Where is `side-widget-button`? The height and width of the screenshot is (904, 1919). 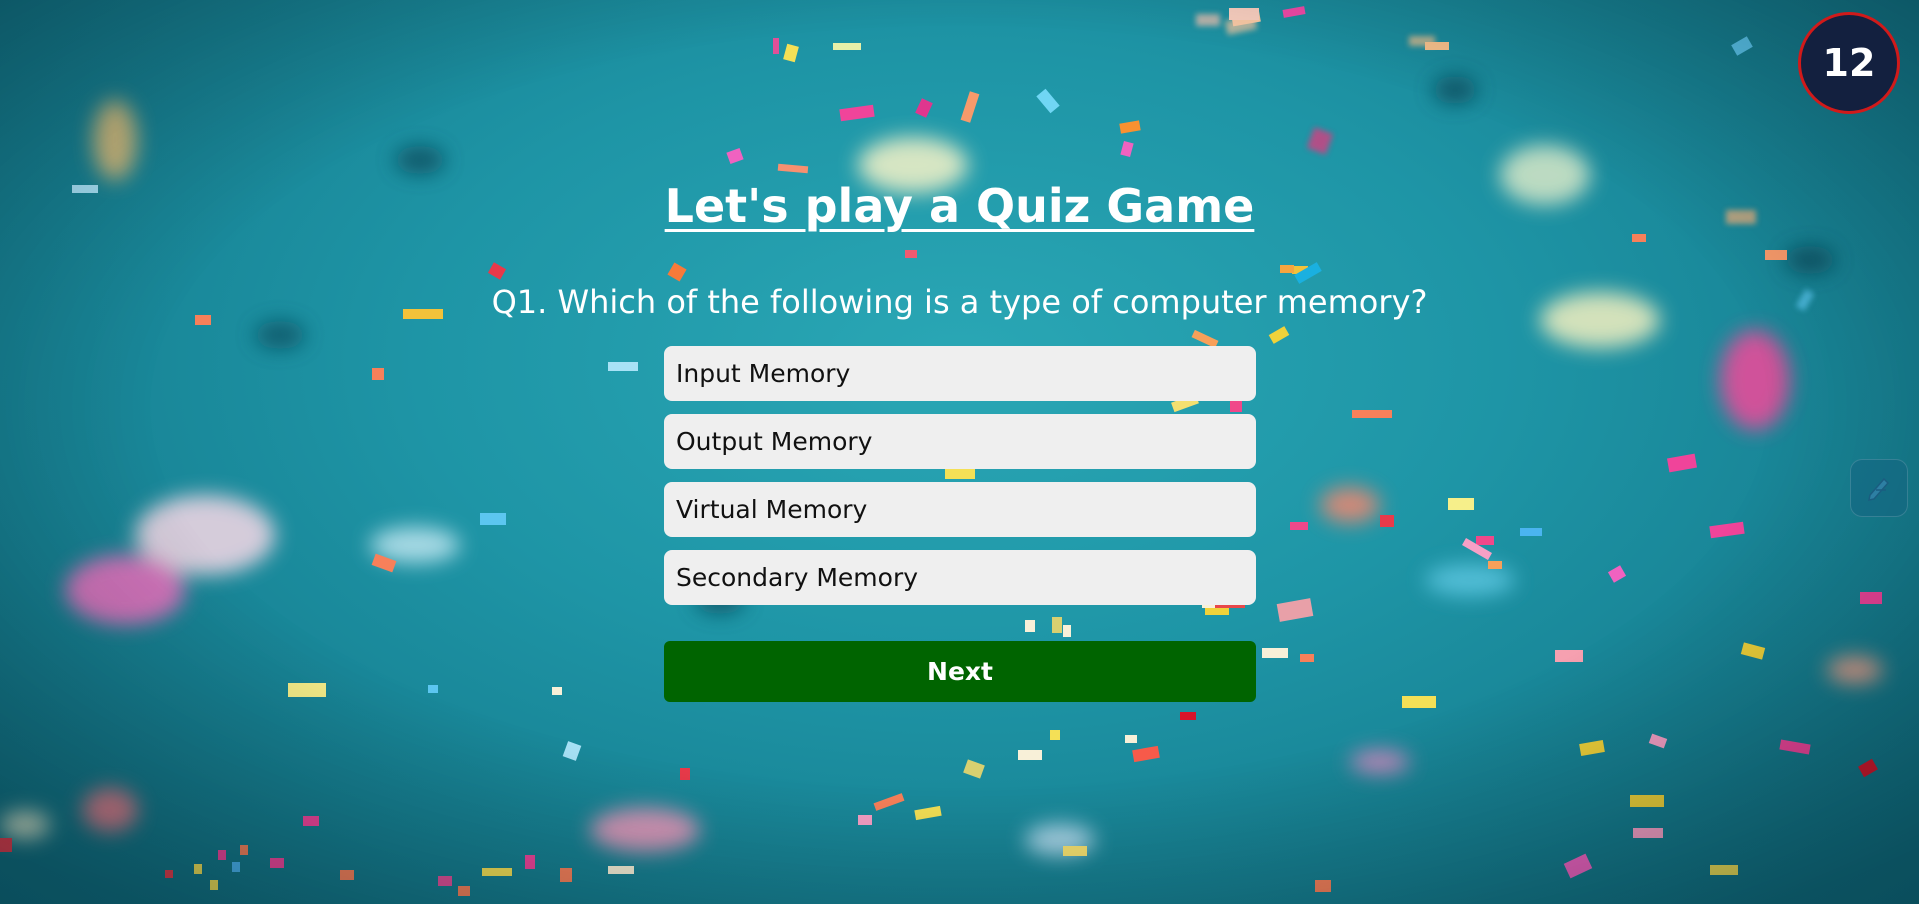 side-widget-button is located at coordinates (1879, 488).